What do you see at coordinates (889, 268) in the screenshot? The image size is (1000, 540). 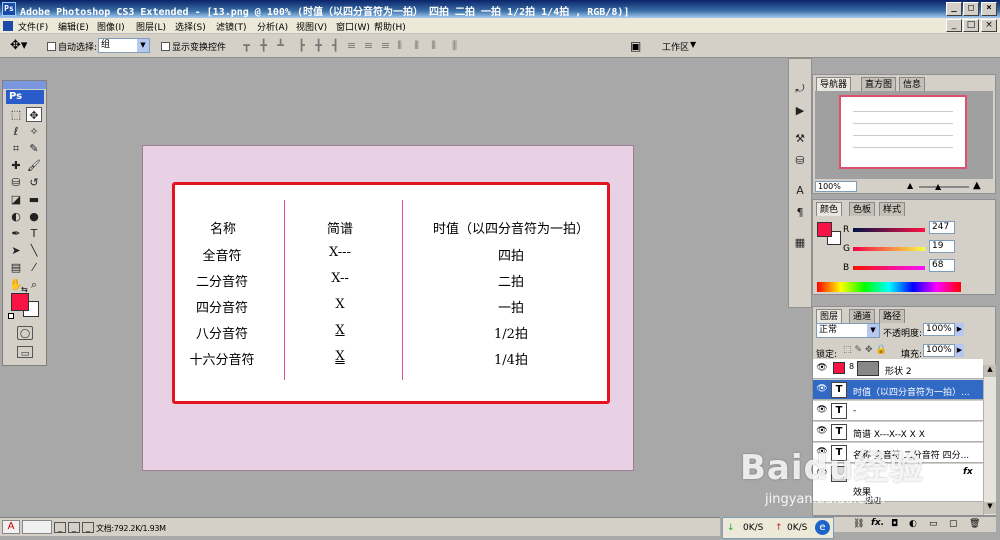 I see `b-slider` at bounding box center [889, 268].